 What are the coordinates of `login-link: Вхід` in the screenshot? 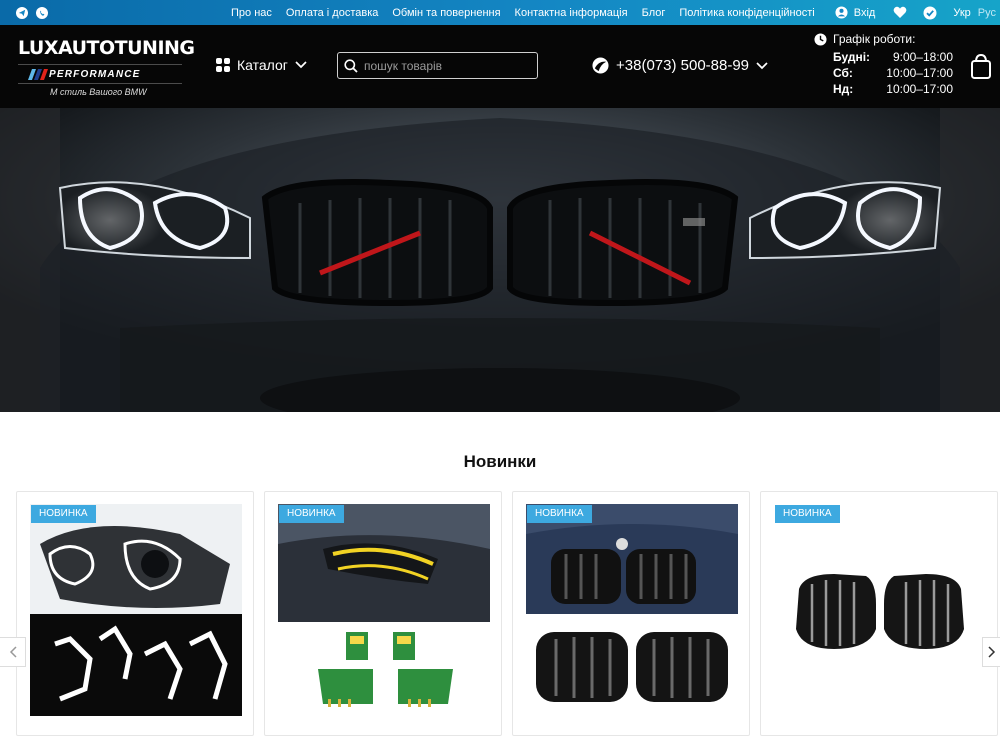 It's located at (855, 12).